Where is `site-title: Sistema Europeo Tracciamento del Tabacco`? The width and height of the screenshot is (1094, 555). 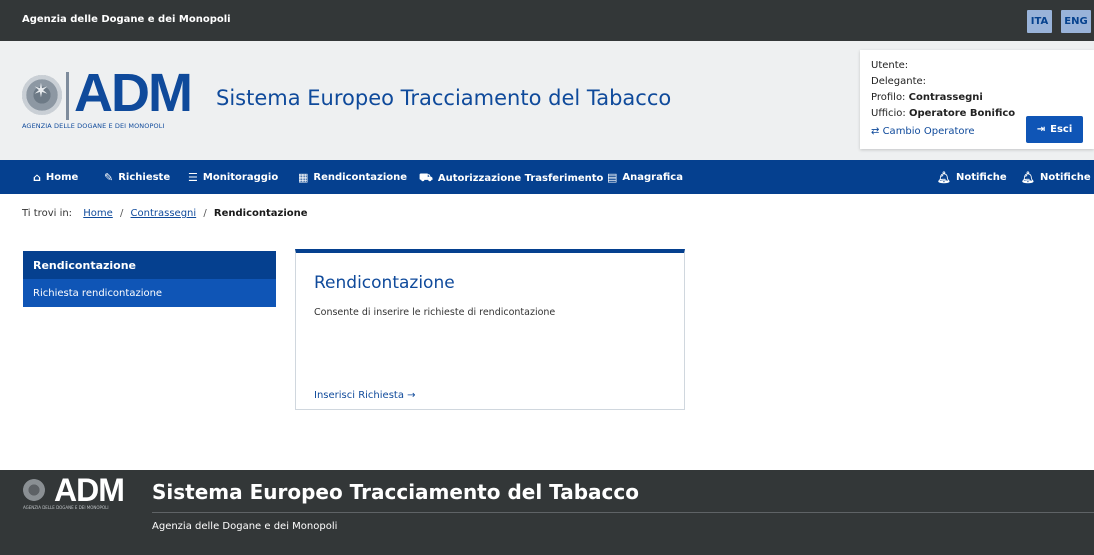
site-title: Sistema Europeo Tracciamento del Tabacco is located at coordinates (444, 98).